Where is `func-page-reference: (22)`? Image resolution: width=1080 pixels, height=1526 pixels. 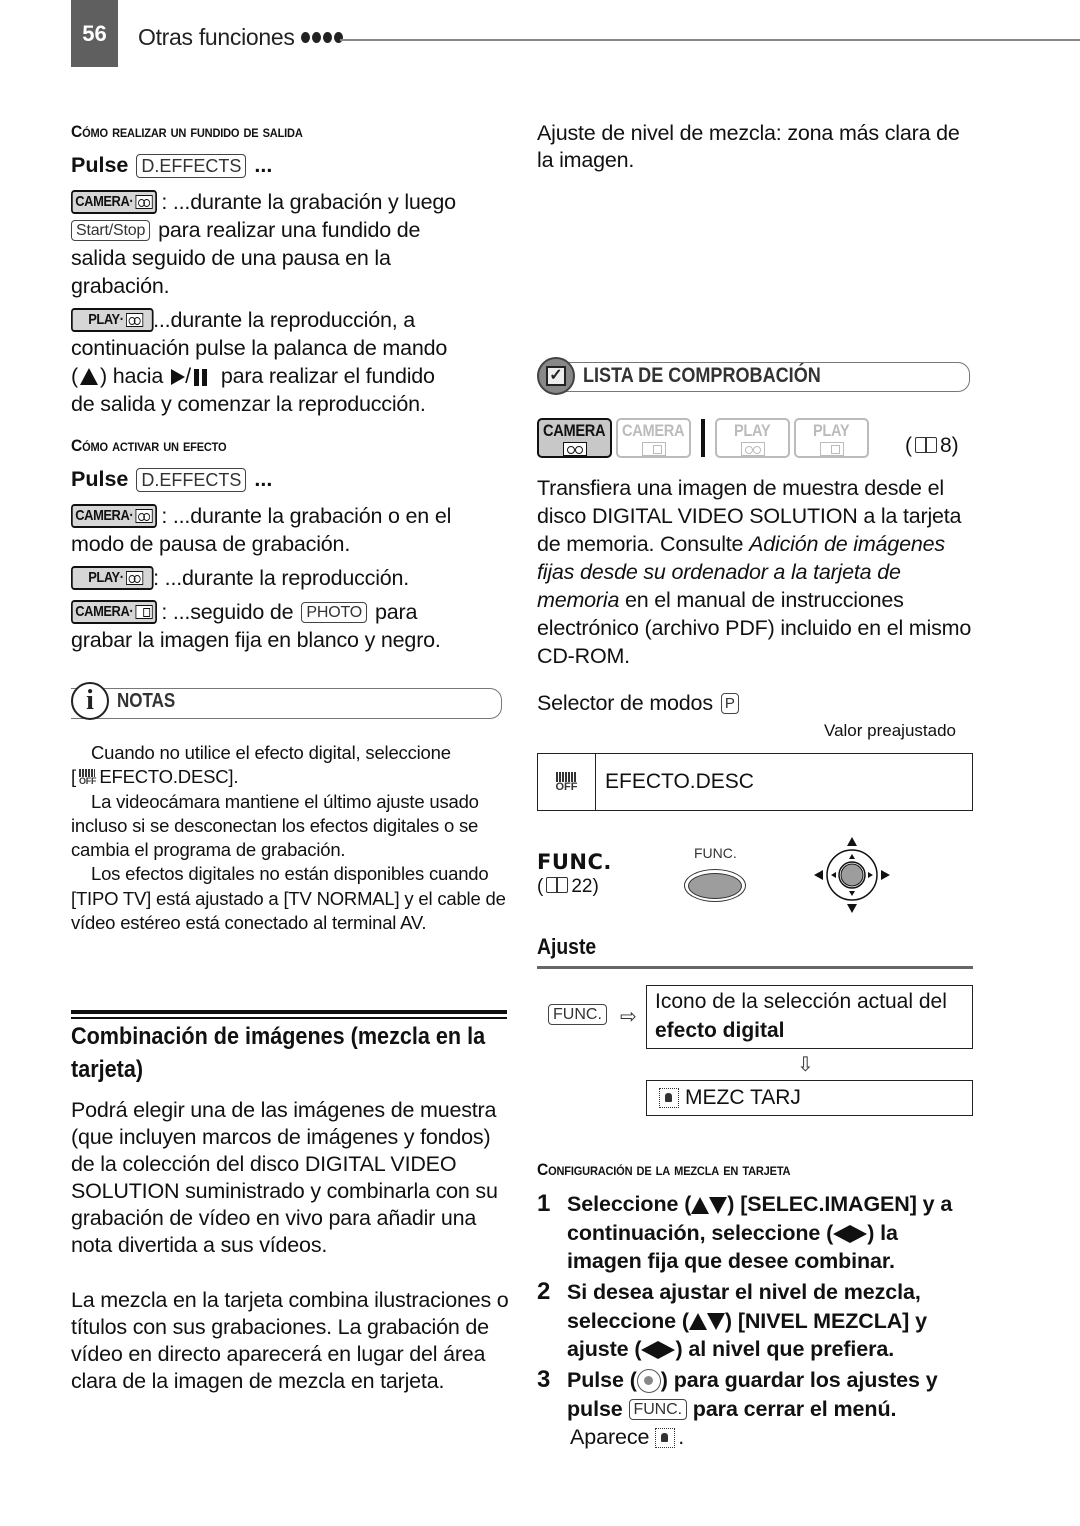 func-page-reference: (22) is located at coordinates (568, 886).